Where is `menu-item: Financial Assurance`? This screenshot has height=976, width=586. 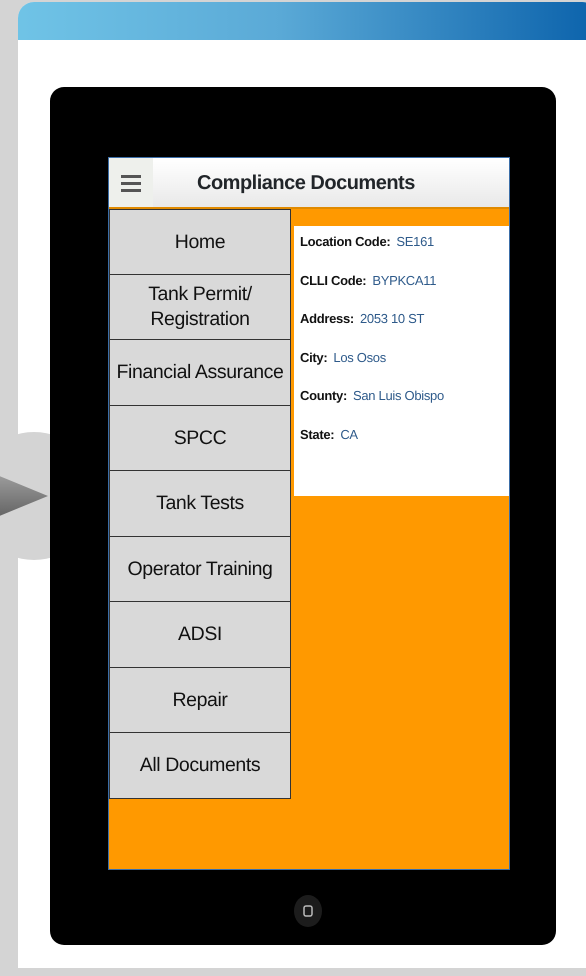 menu-item: Financial Assurance is located at coordinates (200, 373).